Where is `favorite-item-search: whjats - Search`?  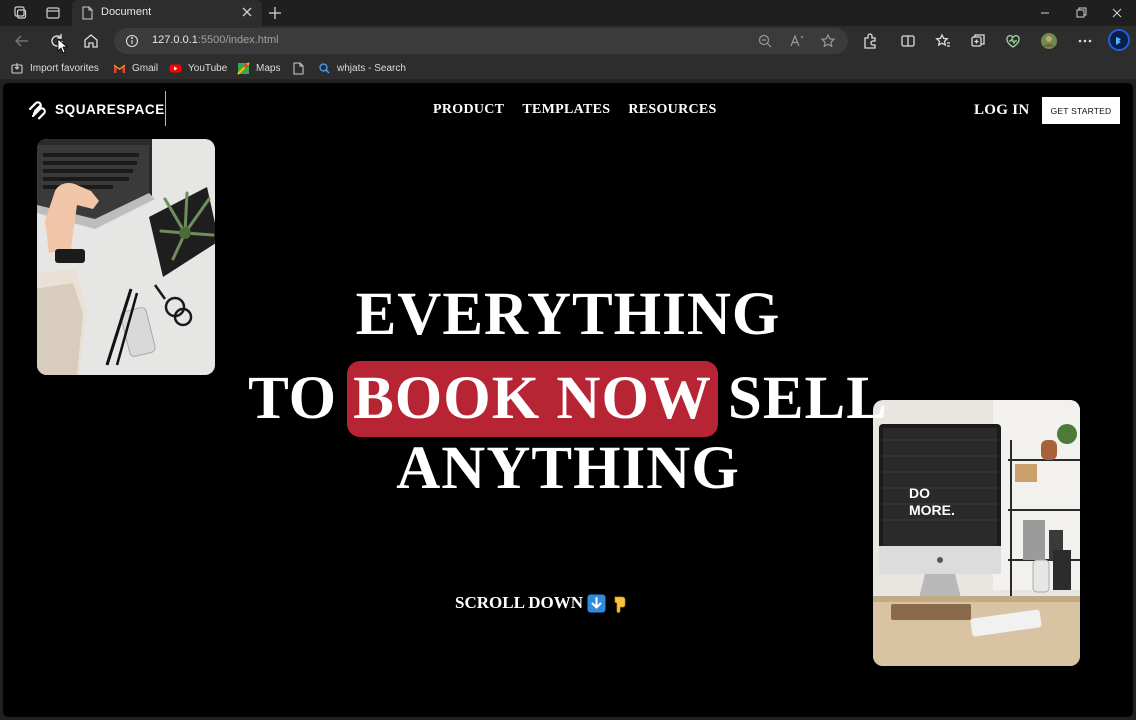 favorite-item-search: whjats - Search is located at coordinates (362, 68).